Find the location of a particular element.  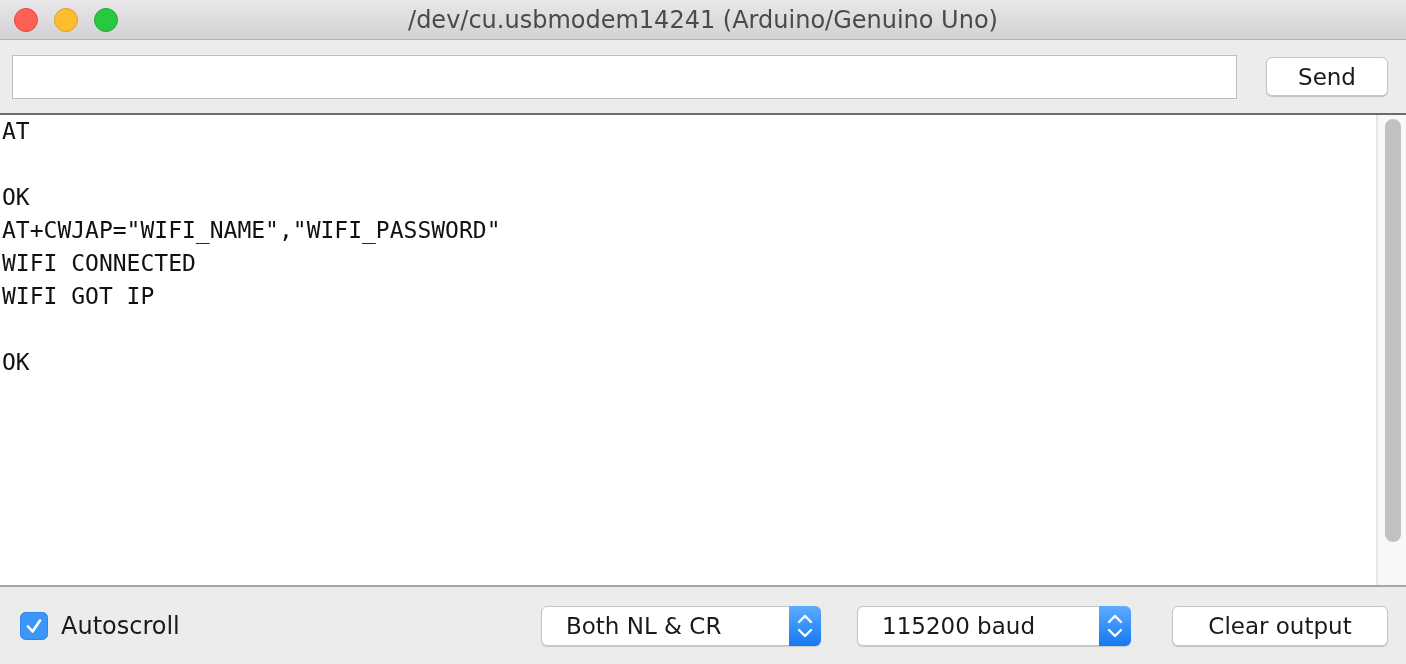

clear-output-button: Clear output is located at coordinates (1280, 625).